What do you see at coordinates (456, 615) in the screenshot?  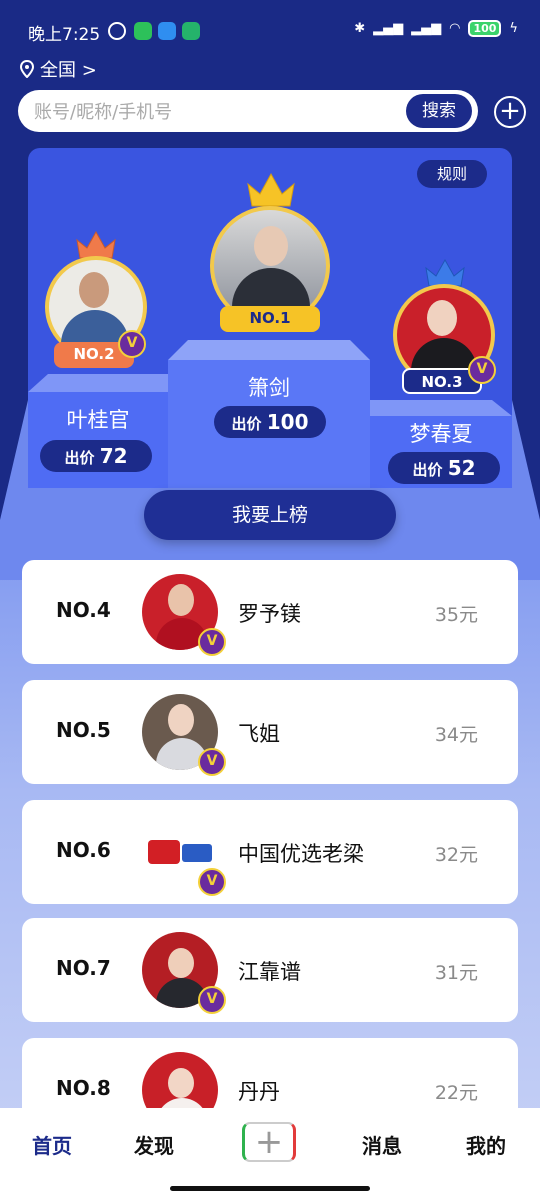 I see `list-price: 35元` at bounding box center [456, 615].